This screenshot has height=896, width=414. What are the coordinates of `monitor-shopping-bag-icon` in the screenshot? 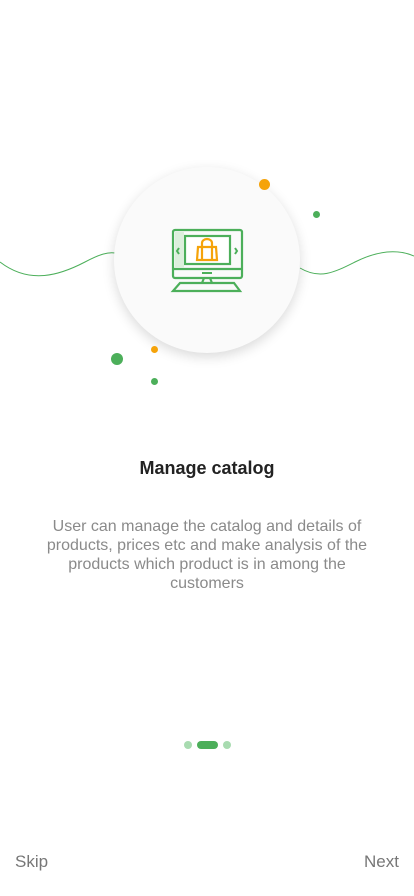 It's located at (207, 260).